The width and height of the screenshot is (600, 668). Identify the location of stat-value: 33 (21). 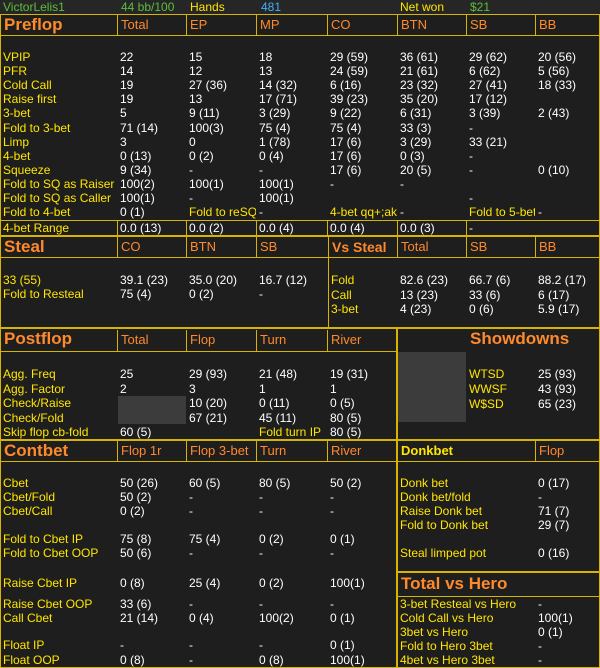
(500, 142).